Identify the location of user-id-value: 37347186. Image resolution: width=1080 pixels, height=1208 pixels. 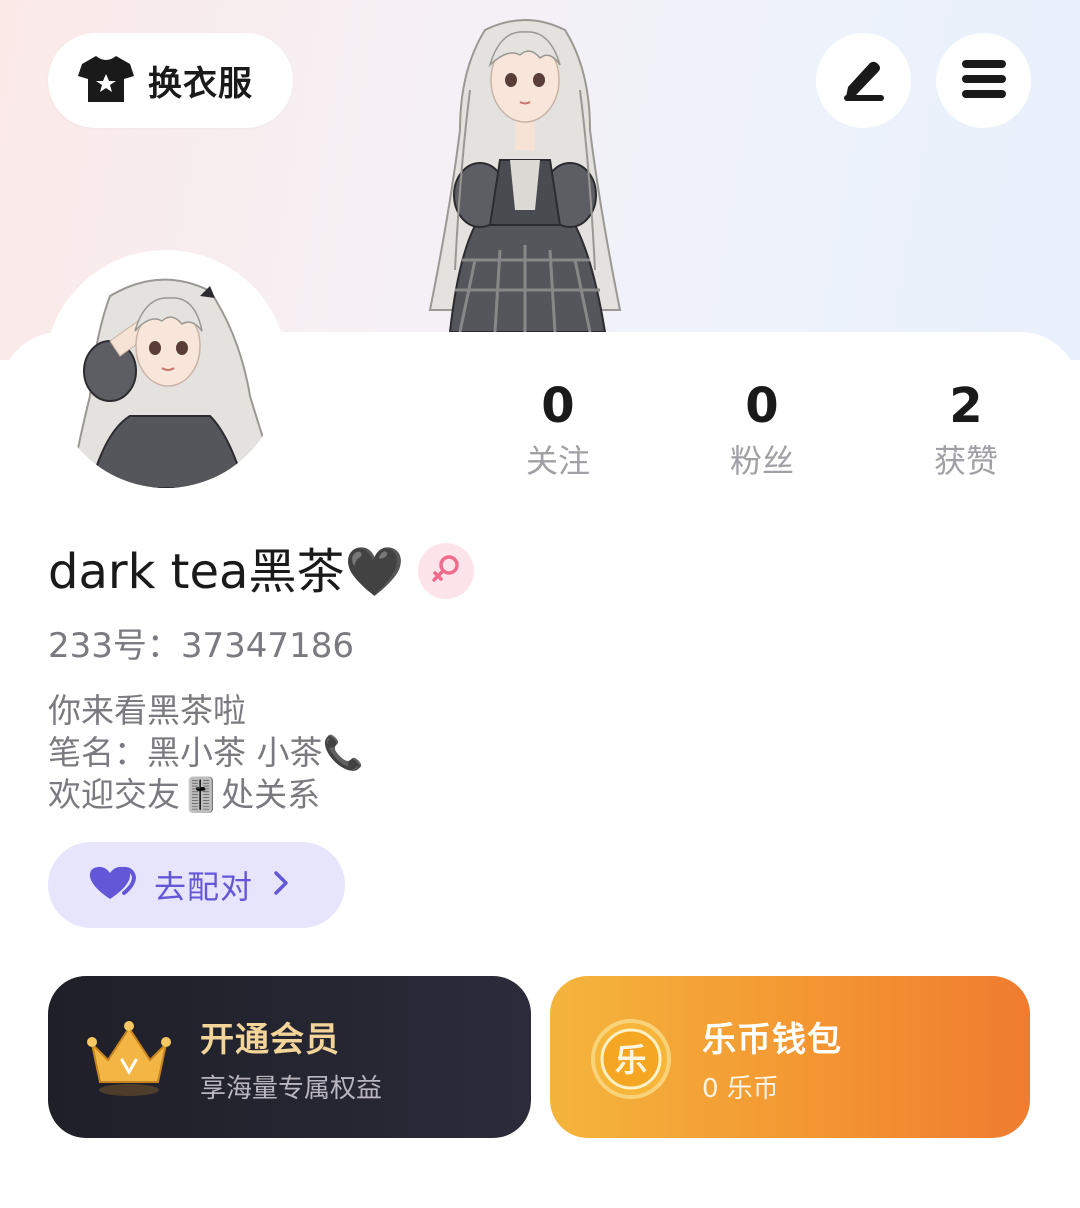
(267, 646).